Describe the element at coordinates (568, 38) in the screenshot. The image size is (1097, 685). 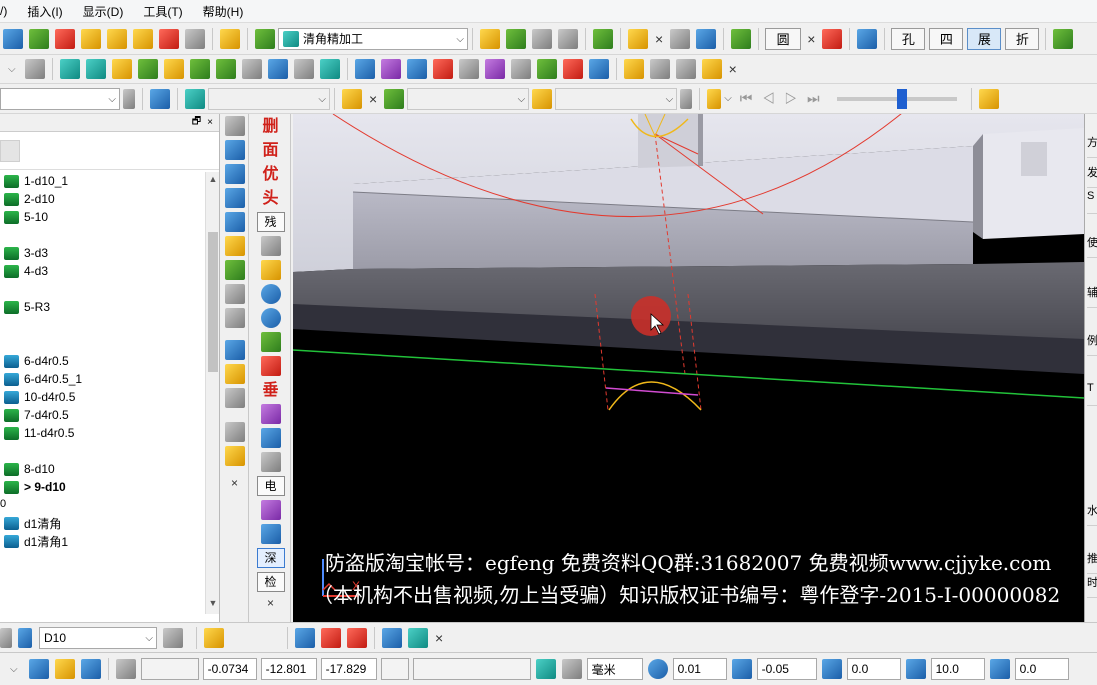
I see `ruler-icon` at that location.